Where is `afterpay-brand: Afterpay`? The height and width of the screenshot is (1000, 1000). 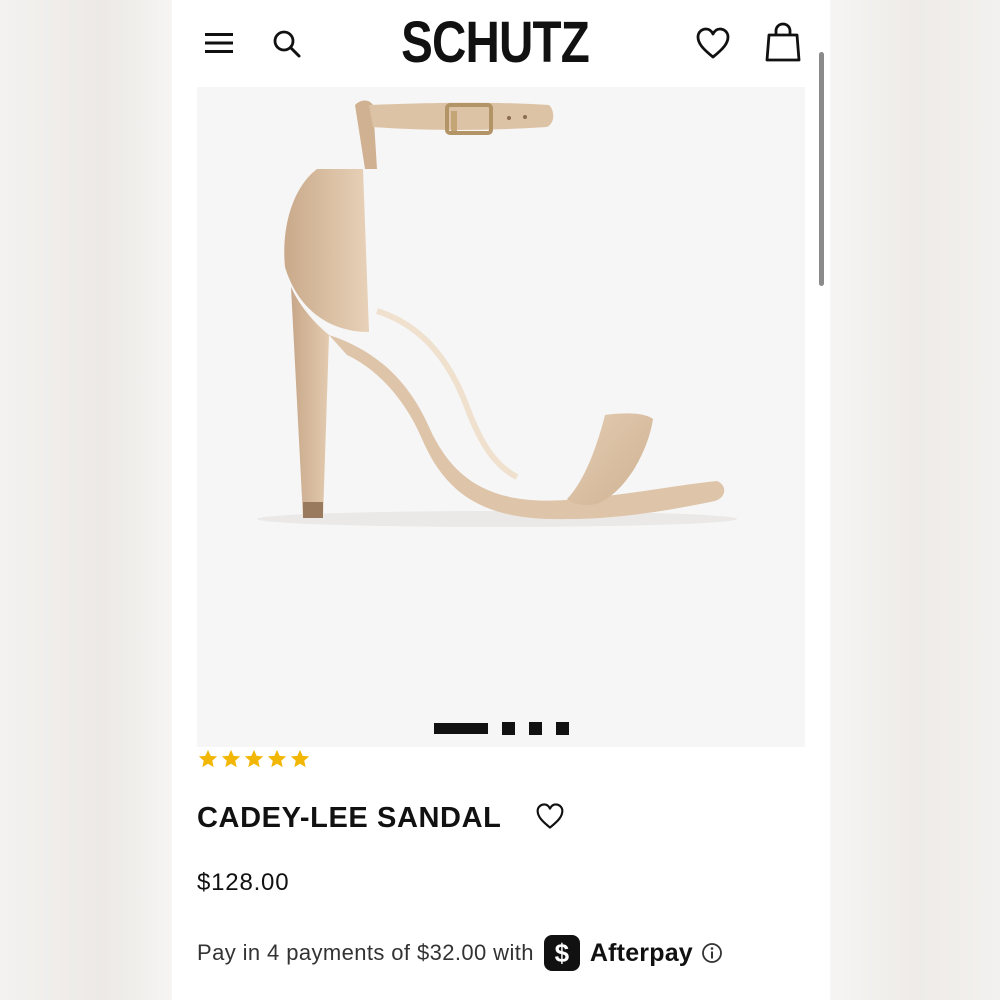
afterpay-brand: Afterpay is located at coordinates (641, 952).